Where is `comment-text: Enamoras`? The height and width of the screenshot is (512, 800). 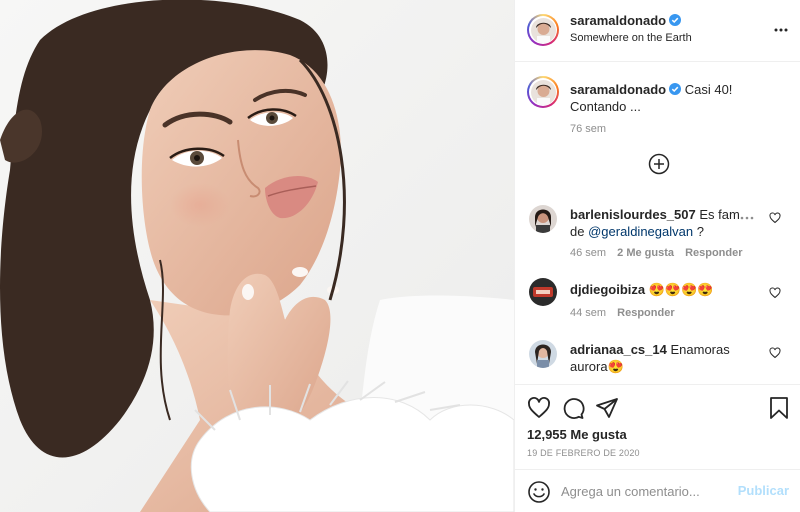 comment-text: Enamoras is located at coordinates (700, 349).